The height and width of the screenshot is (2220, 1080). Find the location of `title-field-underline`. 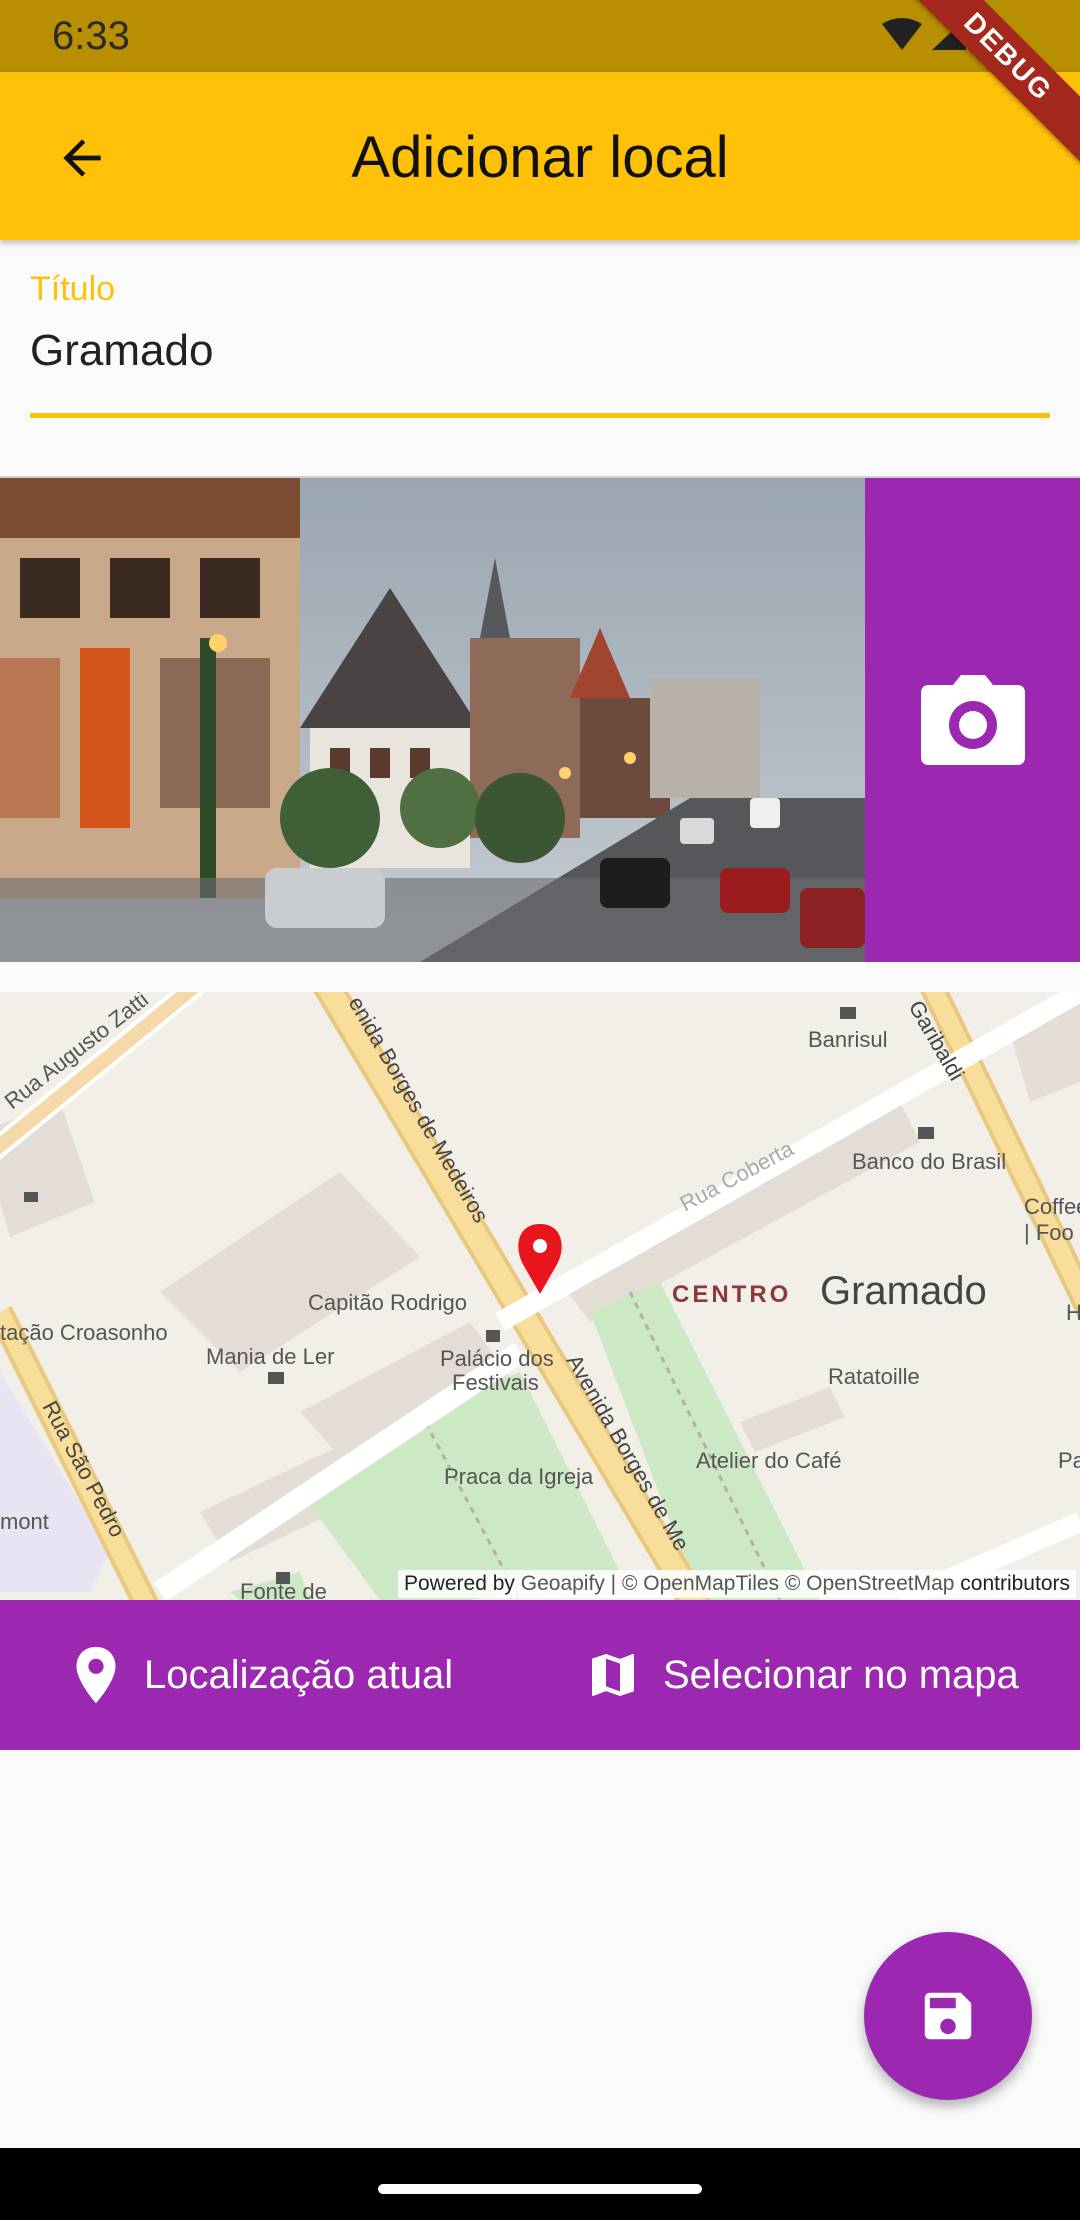

title-field-underline is located at coordinates (540, 415).